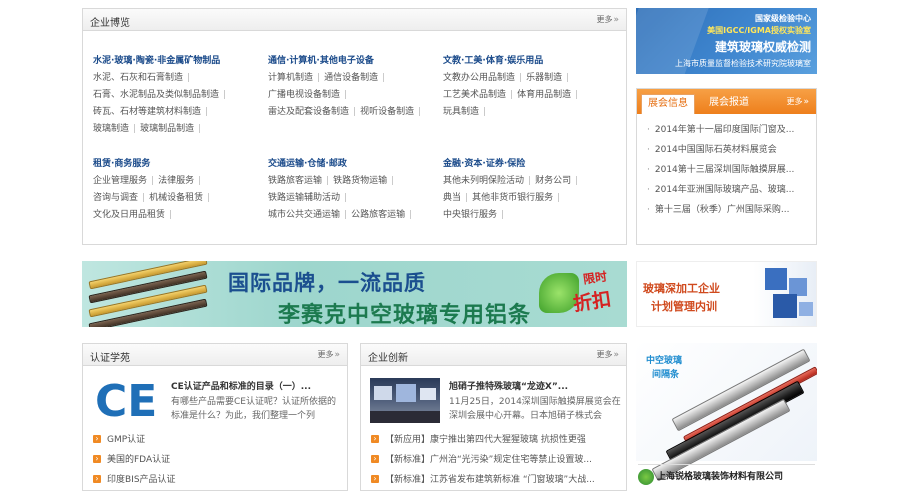 The height and width of the screenshot is (495, 900). Describe the element at coordinates (308, 112) in the screenshot. I see `subcategory-link: 雷达及配套设备制造` at that location.